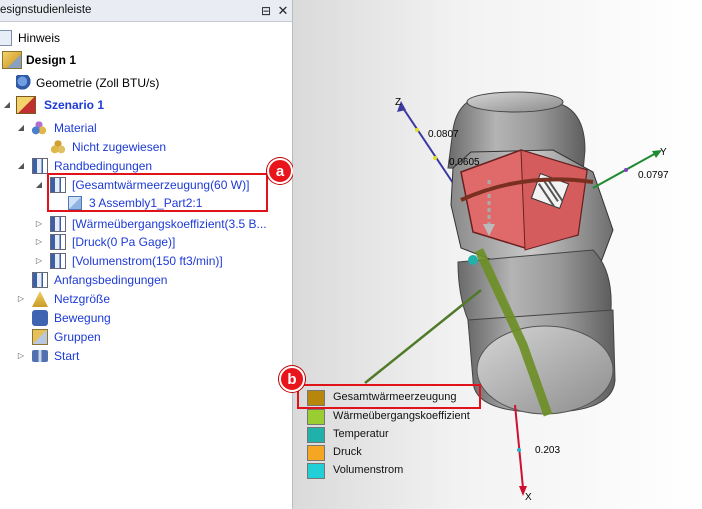 The height and width of the screenshot is (509, 702). Describe the element at coordinates (663, 152) in the screenshot. I see `y-axis-label: Y` at that location.